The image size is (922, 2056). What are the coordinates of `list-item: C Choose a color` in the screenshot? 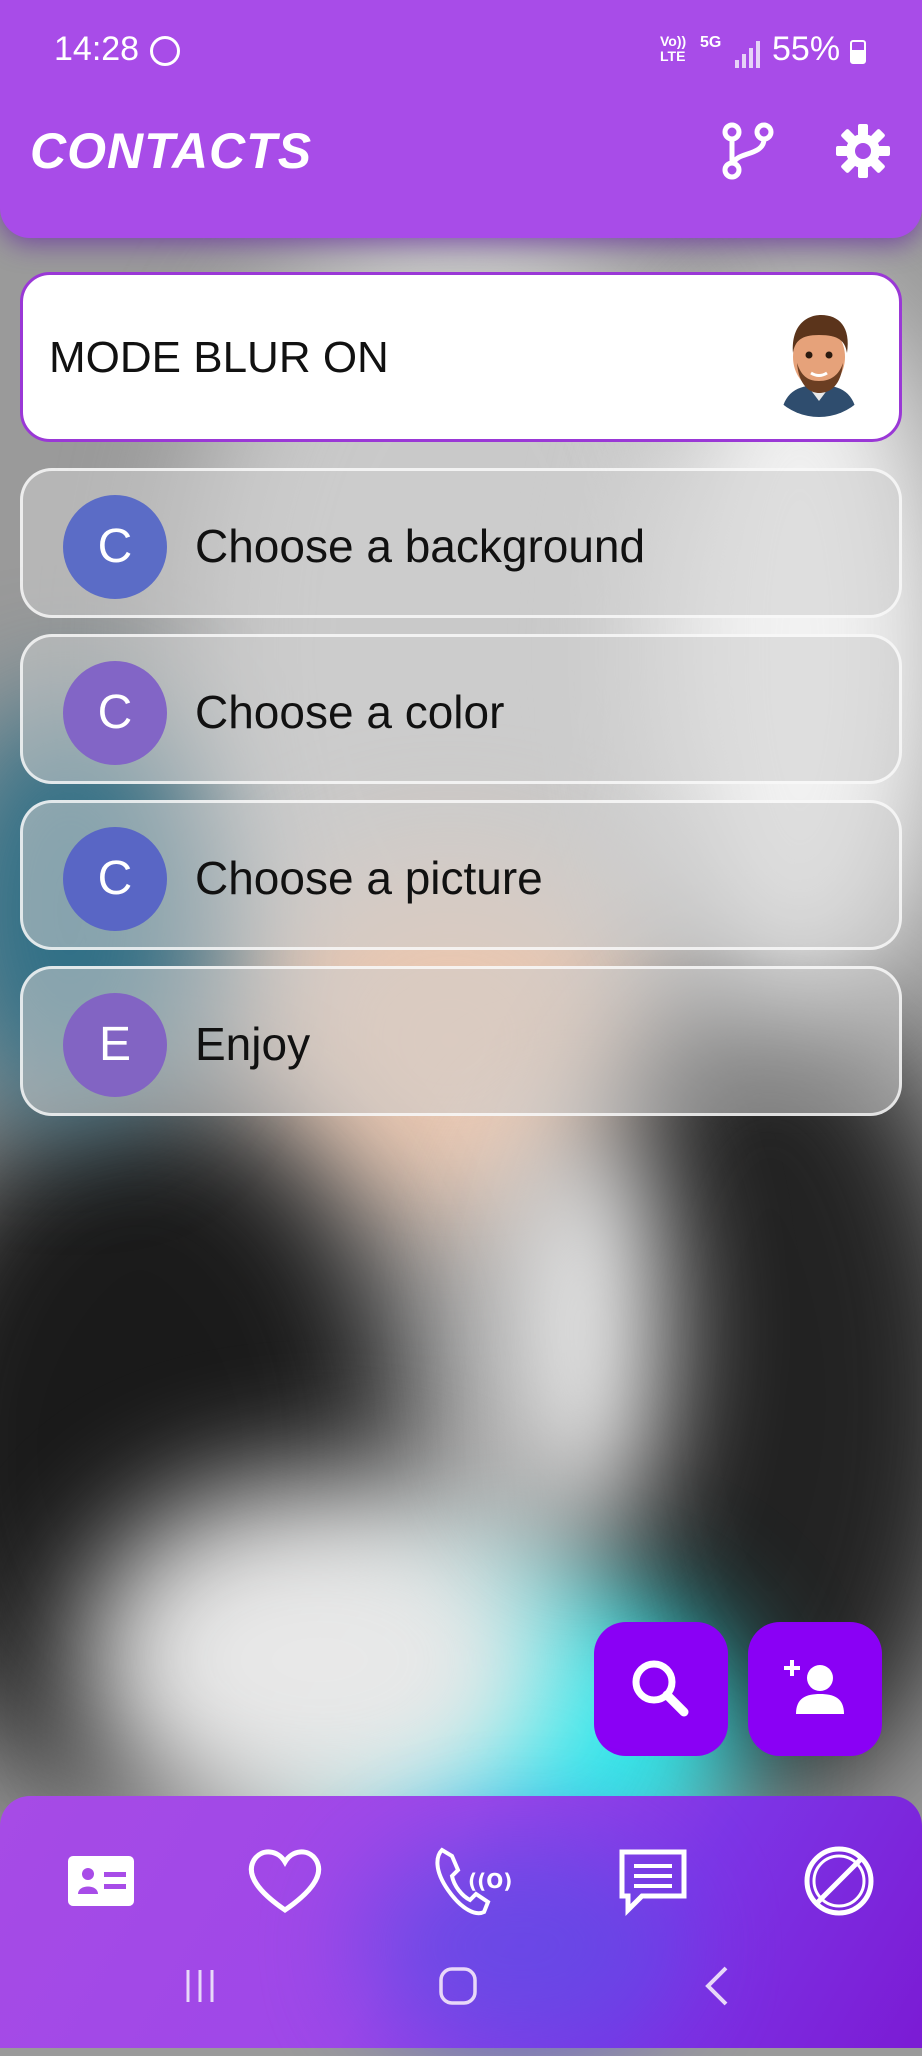 It's located at (461, 709).